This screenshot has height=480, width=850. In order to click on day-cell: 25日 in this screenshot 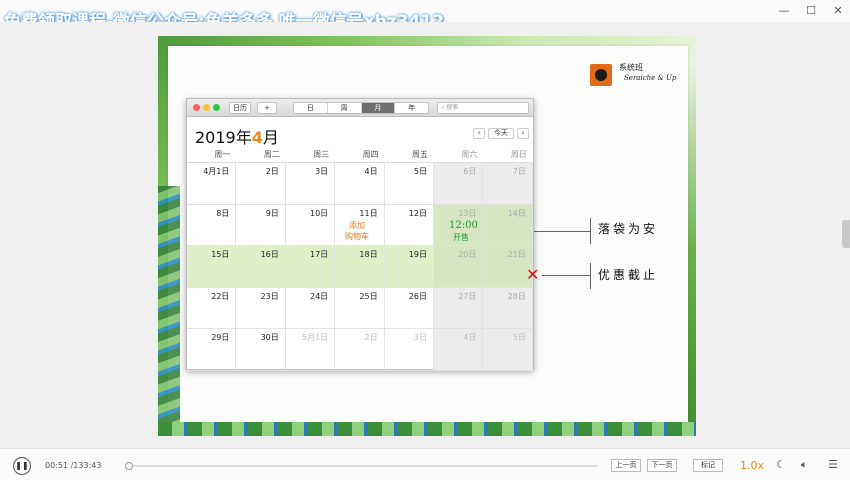, I will do `click(360, 308)`.